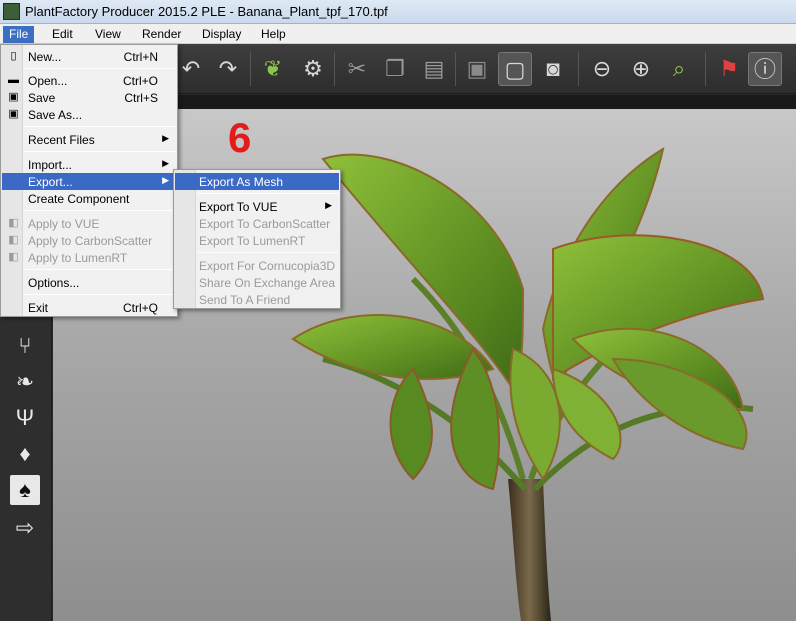  Describe the element at coordinates (13, 80) in the screenshot. I see `open-folder-icon: ▬` at that location.